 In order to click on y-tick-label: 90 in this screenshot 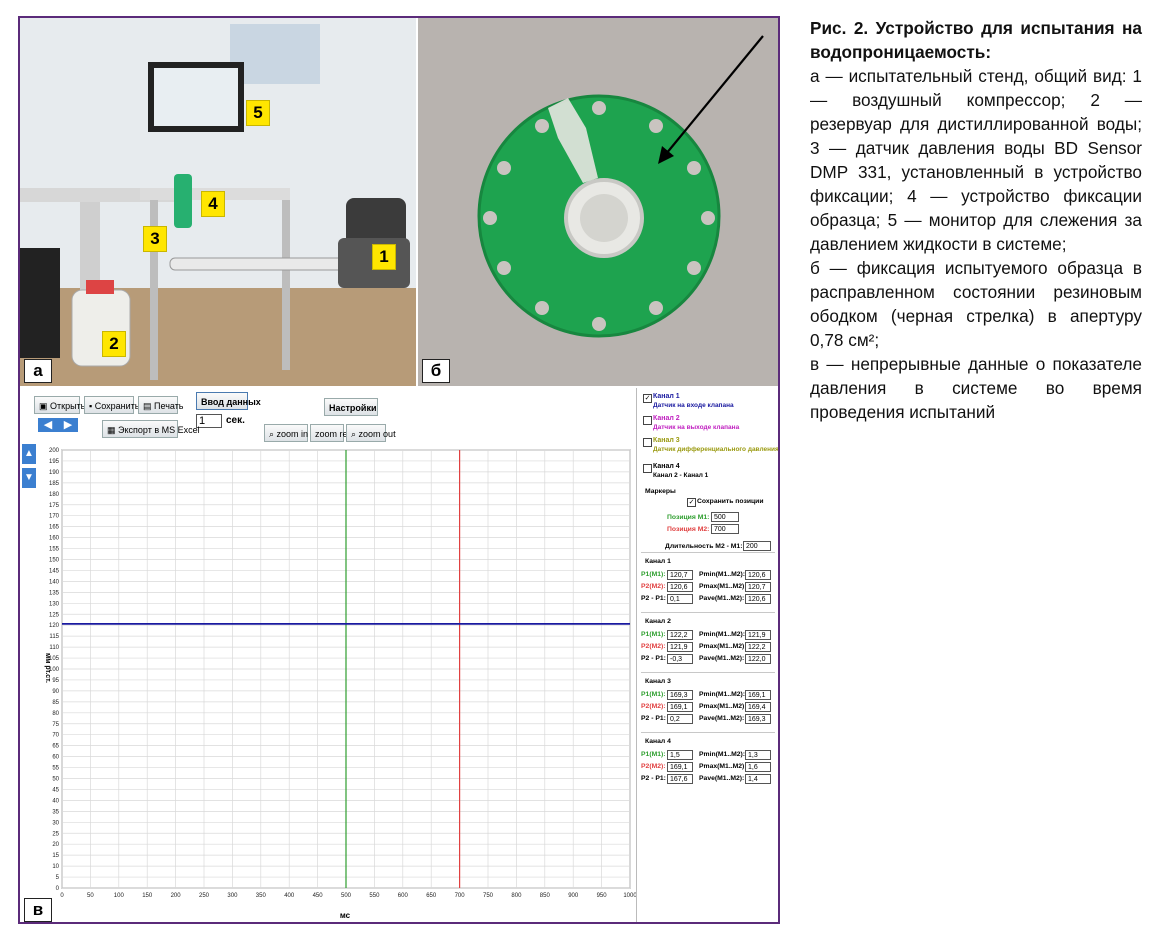, I will do `click(55, 692)`.